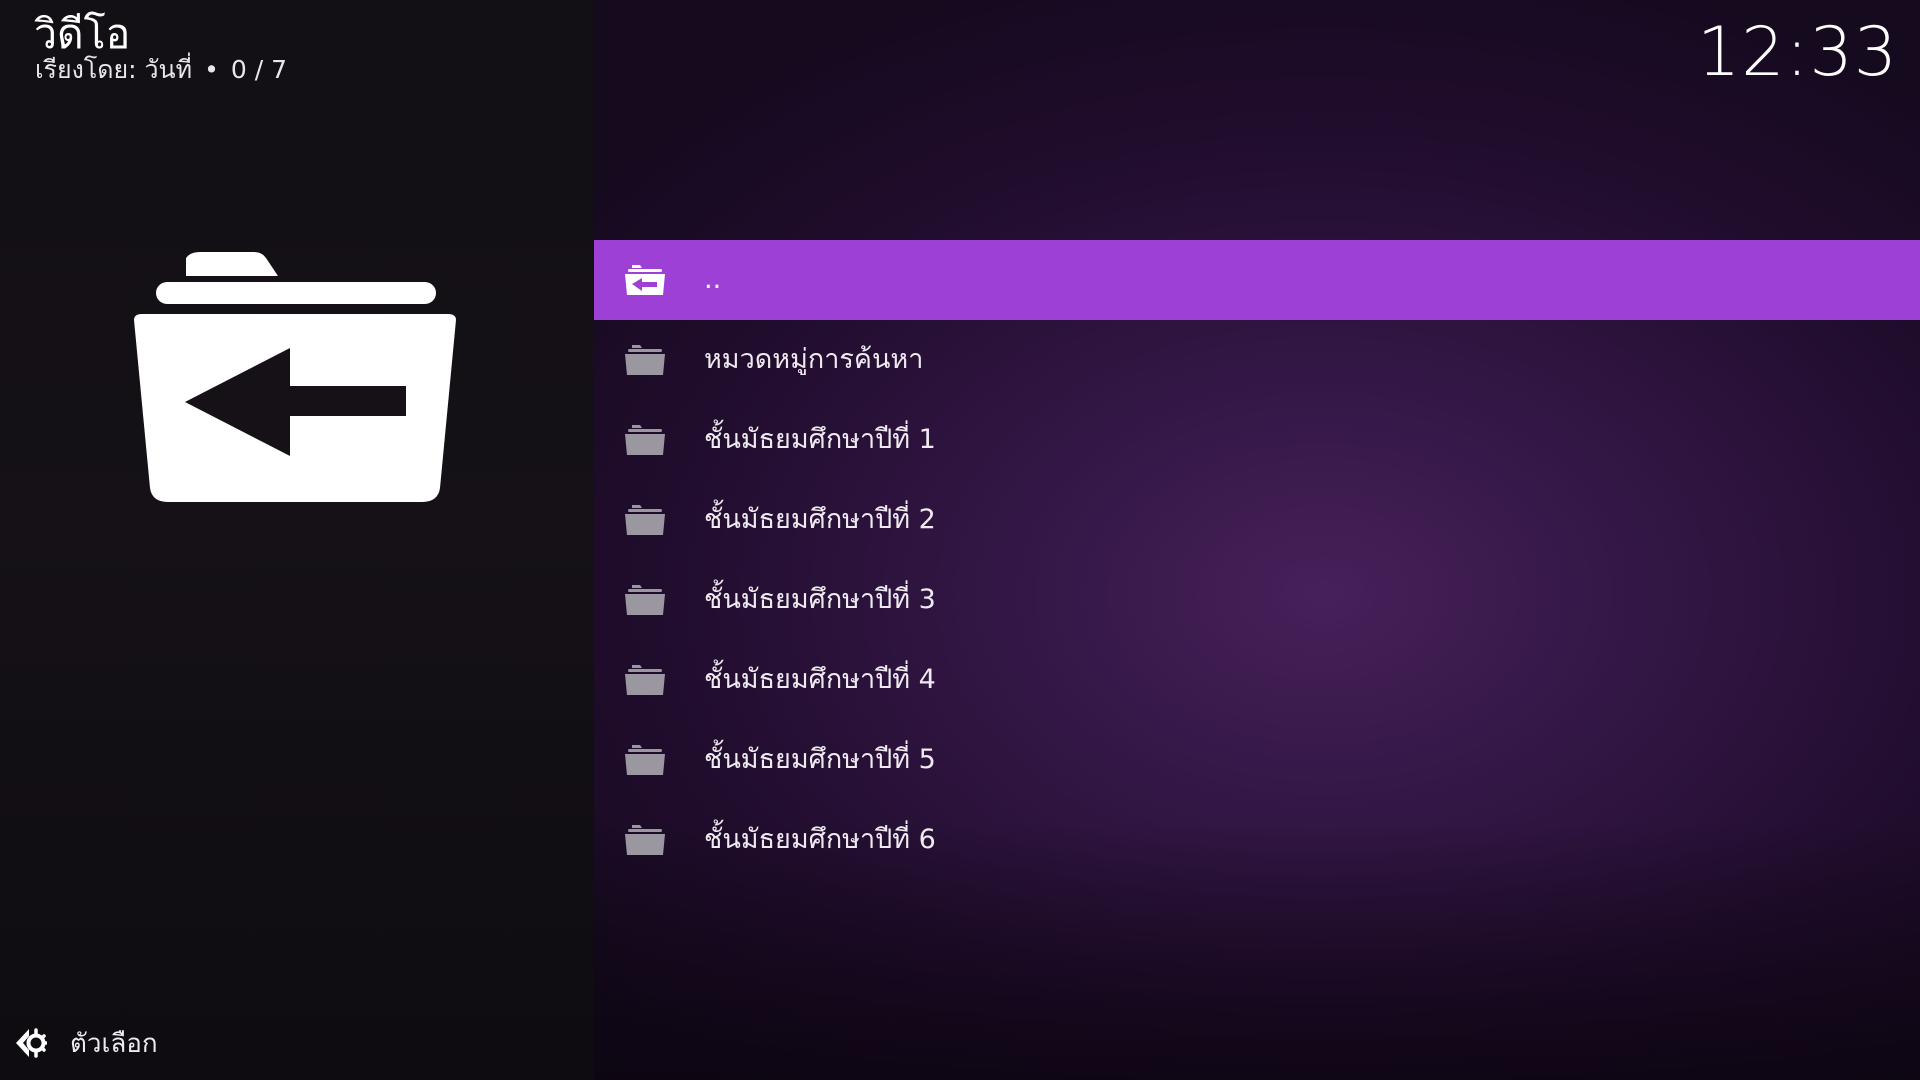 This screenshot has height=1080, width=1920. What do you see at coordinates (820, 839) in the screenshot?
I see `list-item-label: ชั้นมัธยมศึกษาปีที่ 6` at bounding box center [820, 839].